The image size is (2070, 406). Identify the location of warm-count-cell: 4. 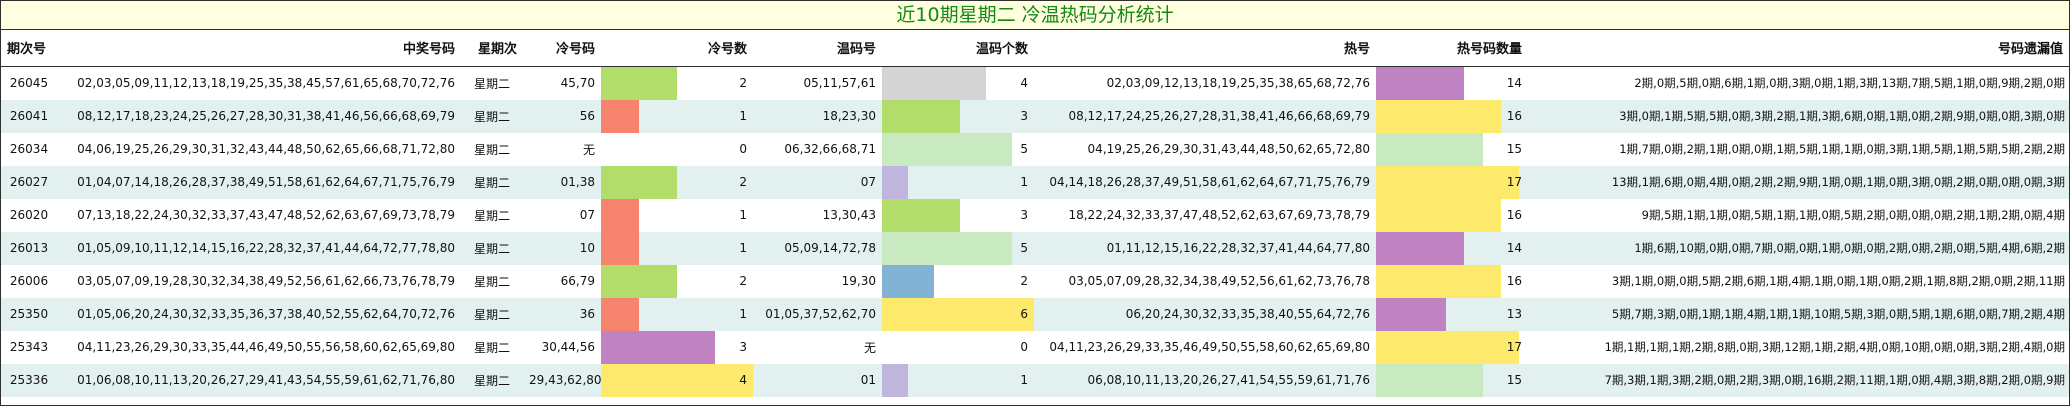
(958, 83).